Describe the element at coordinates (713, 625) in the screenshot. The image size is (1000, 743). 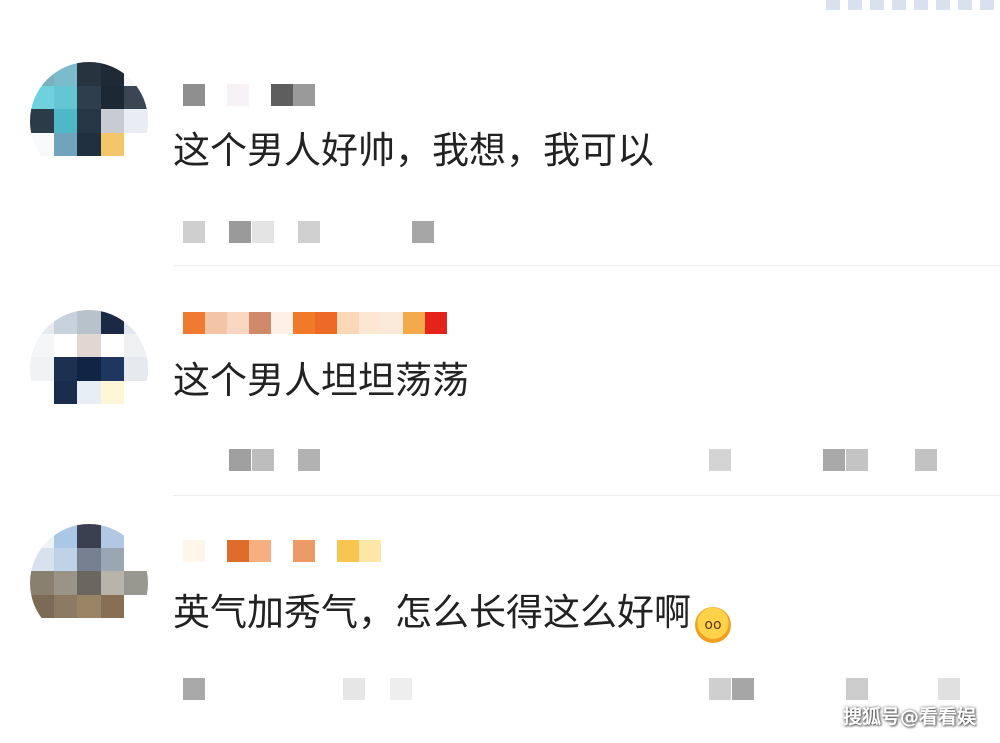
I see `scream-face-emoji-icon: oo` at that location.